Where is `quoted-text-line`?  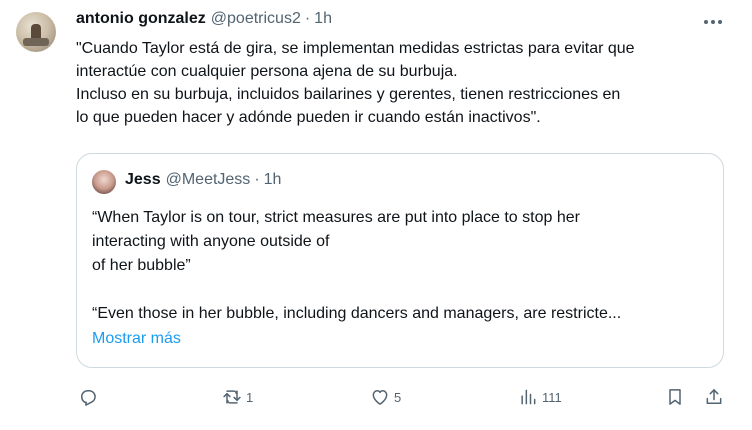 quoted-text-line is located at coordinates (402, 290).